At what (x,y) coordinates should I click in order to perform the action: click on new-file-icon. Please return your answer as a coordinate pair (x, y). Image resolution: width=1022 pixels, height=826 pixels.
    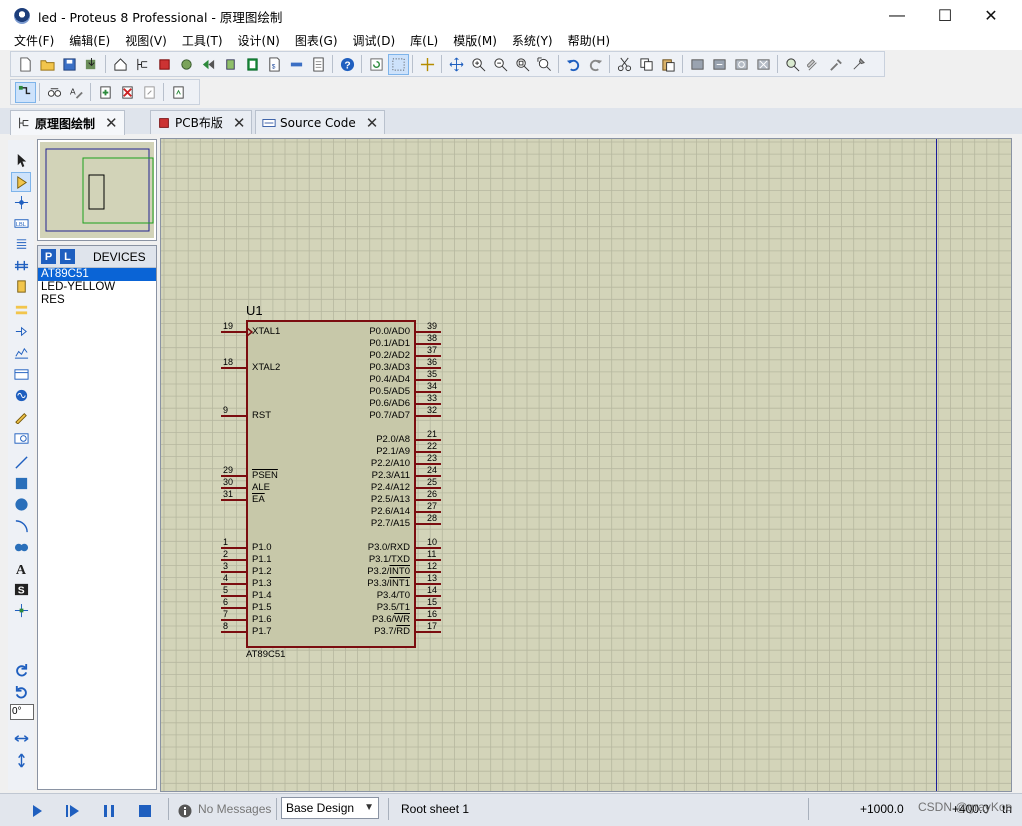
    Looking at the image, I should click on (25, 64).